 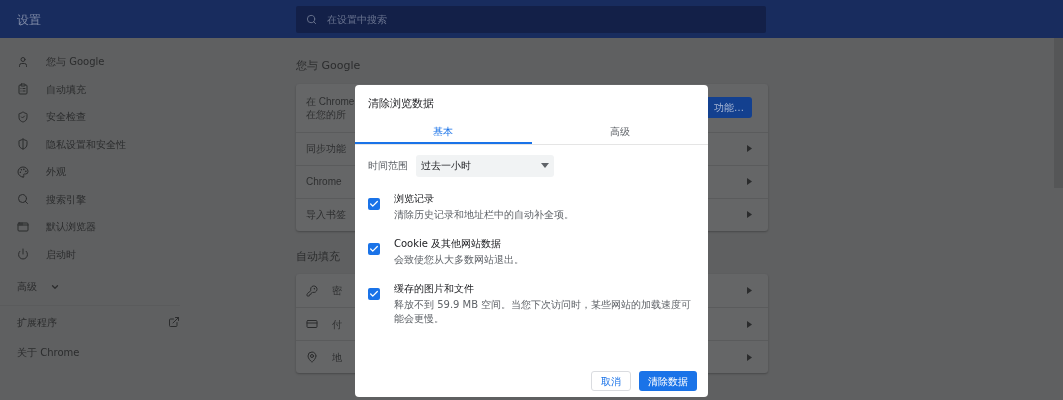 What do you see at coordinates (401, 104) in the screenshot?
I see `dialog-title: 清除浏览数据` at bounding box center [401, 104].